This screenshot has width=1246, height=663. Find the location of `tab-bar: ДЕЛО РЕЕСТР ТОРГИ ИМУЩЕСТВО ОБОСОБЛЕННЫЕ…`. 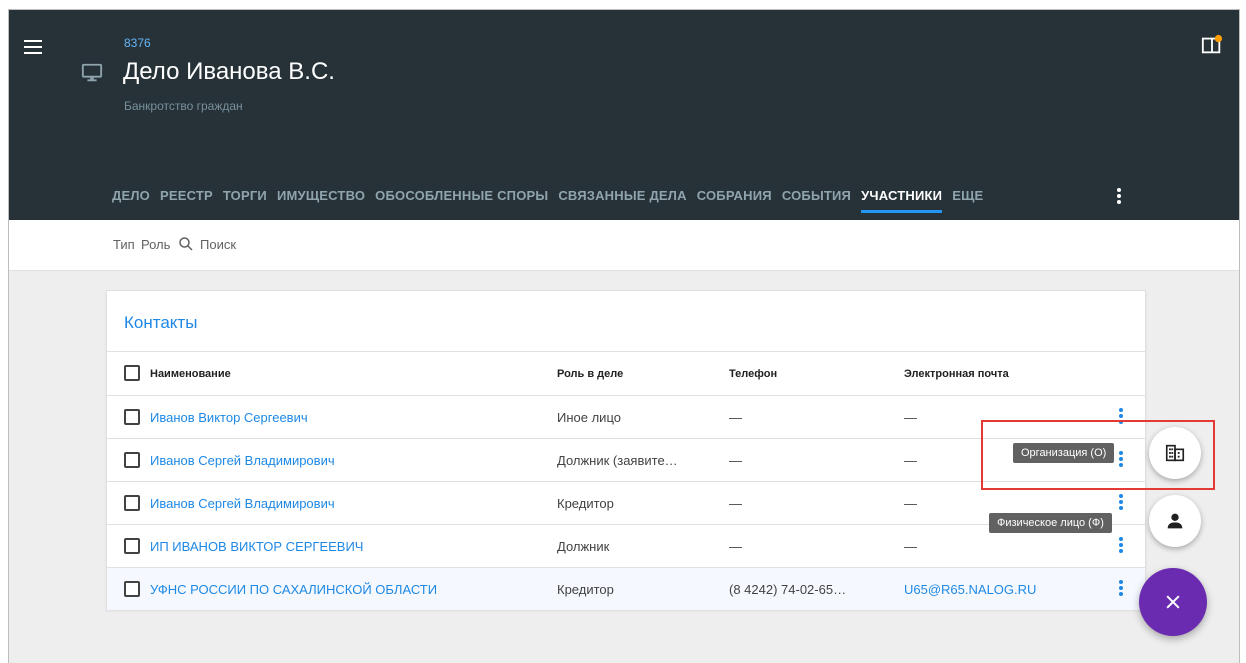

tab-bar: ДЕЛО РЕЕСТР ТОРГИ ИМУЩЕСТВО ОБОСОБЛЕННЫЕ… is located at coordinates (552, 200).